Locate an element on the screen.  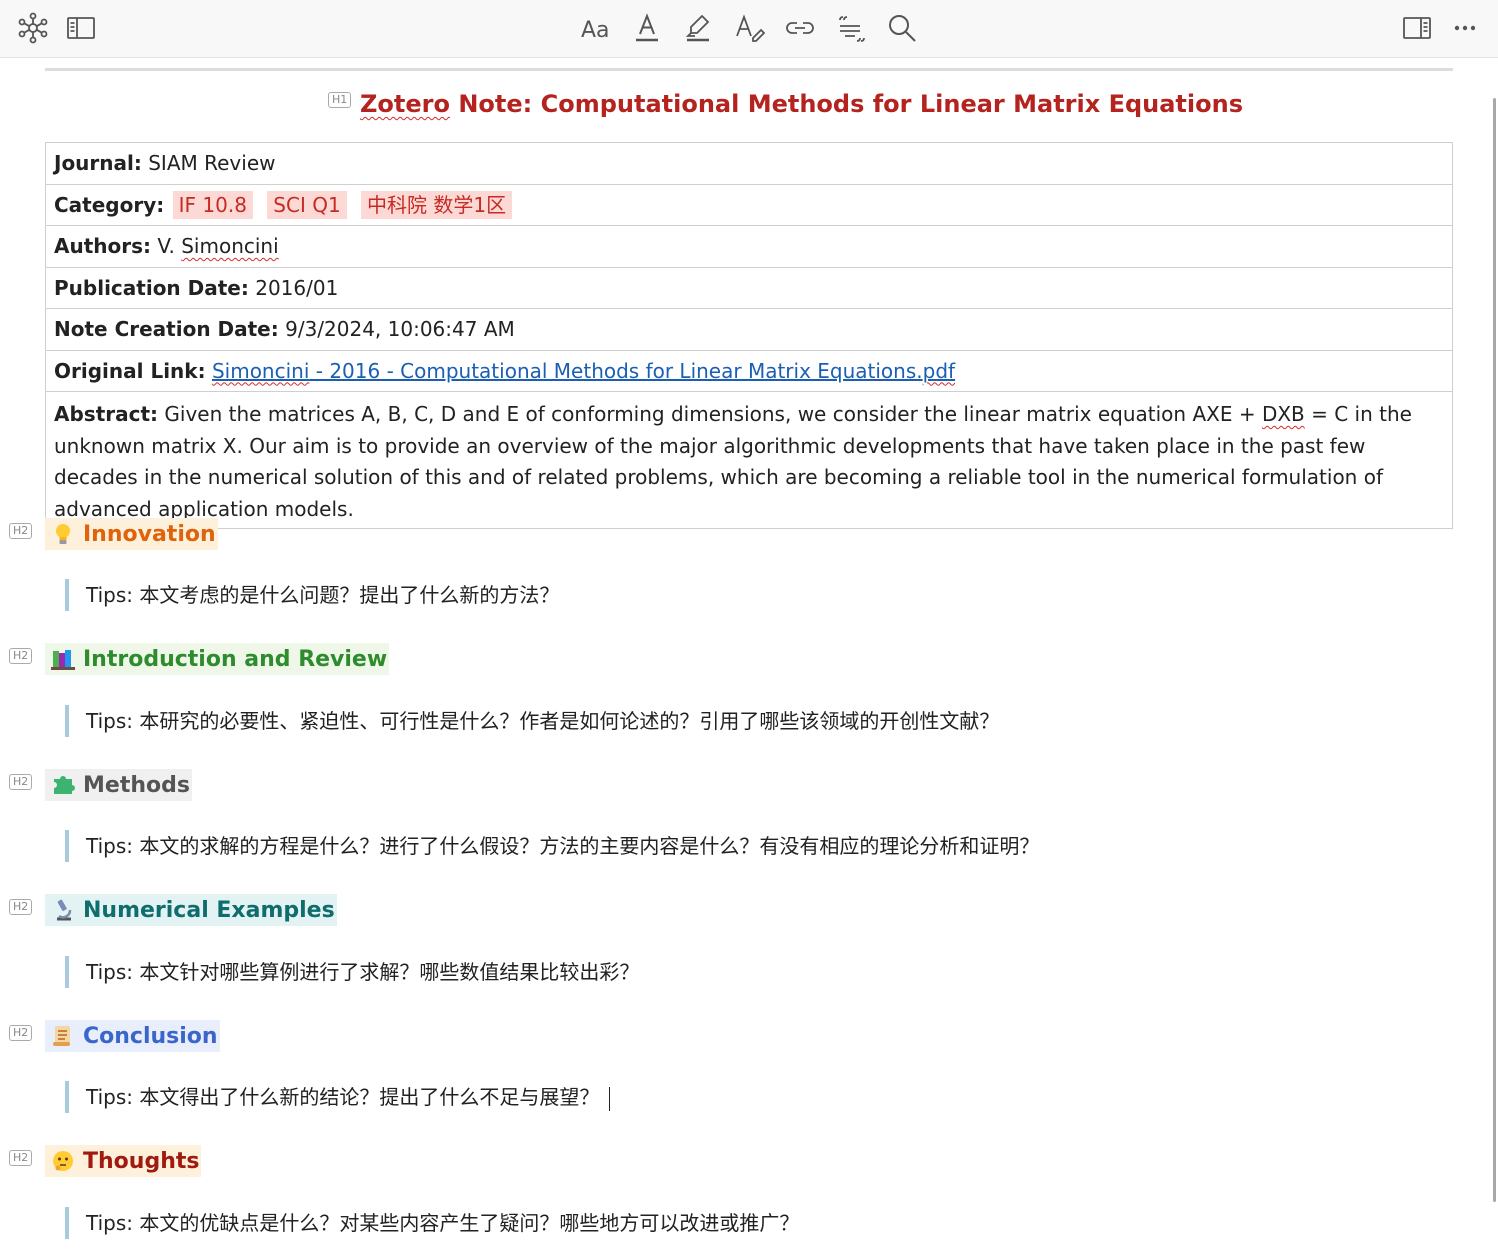
note-toolbar: Aa is located at coordinates (749, 29).